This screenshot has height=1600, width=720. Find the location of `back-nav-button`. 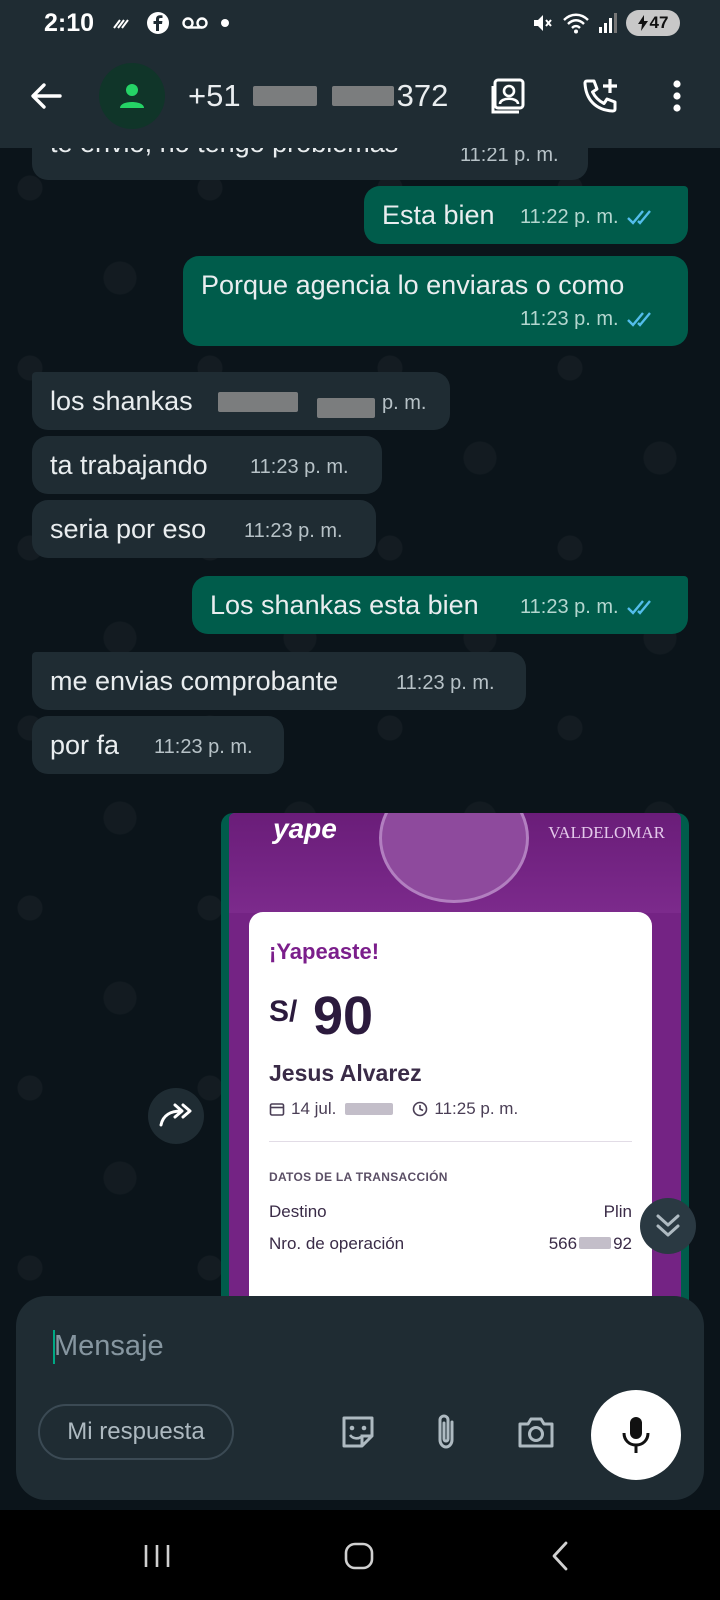

back-nav-button is located at coordinates (560, 1556).